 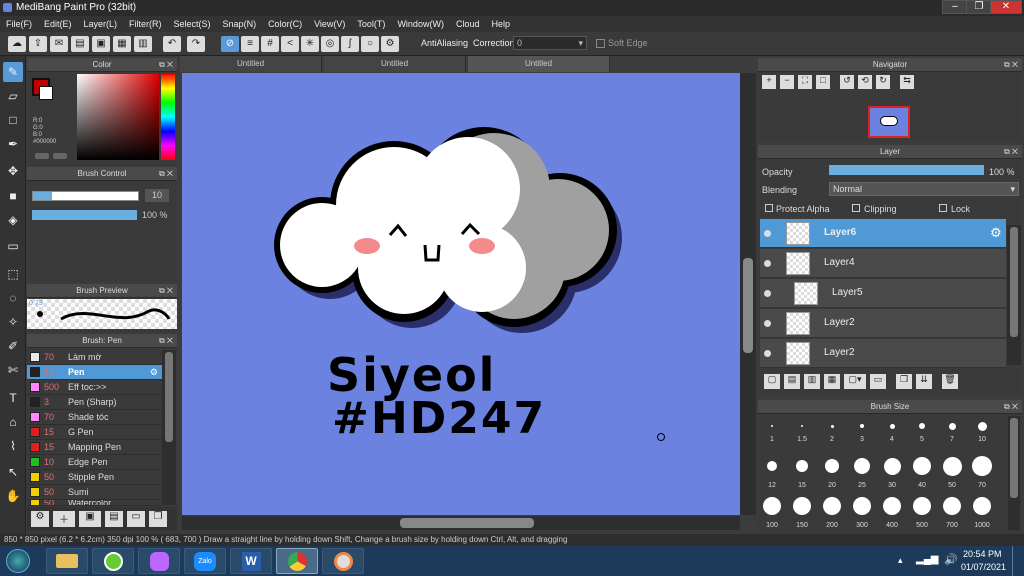 I want to click on cloud-icon: ☁, so click(x=17, y=44).